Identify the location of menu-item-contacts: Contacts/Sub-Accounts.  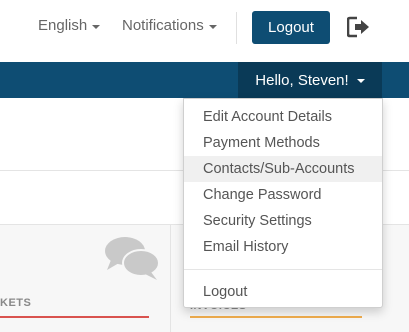
(283, 169).